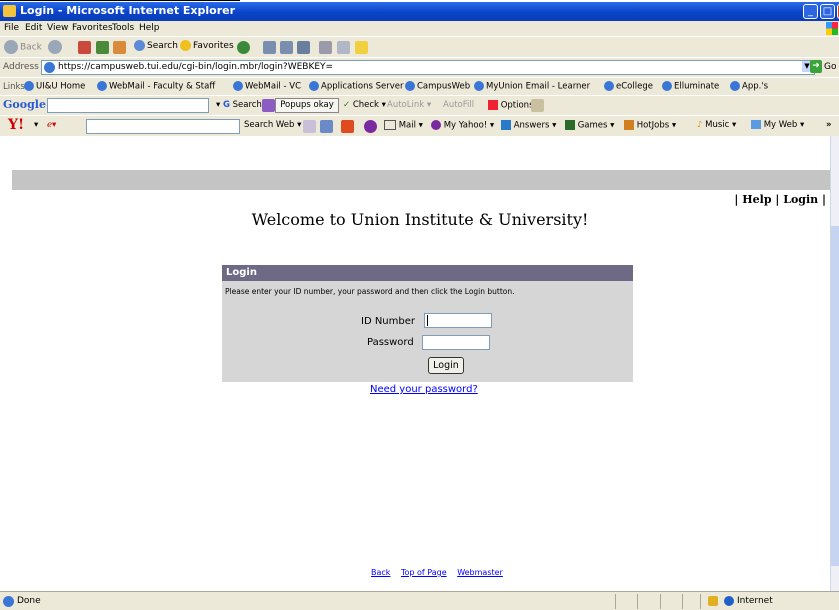 The image size is (839, 610). What do you see at coordinates (650, 125) in the screenshot?
I see `hotjobs-button: HotJobs ▾` at bounding box center [650, 125].